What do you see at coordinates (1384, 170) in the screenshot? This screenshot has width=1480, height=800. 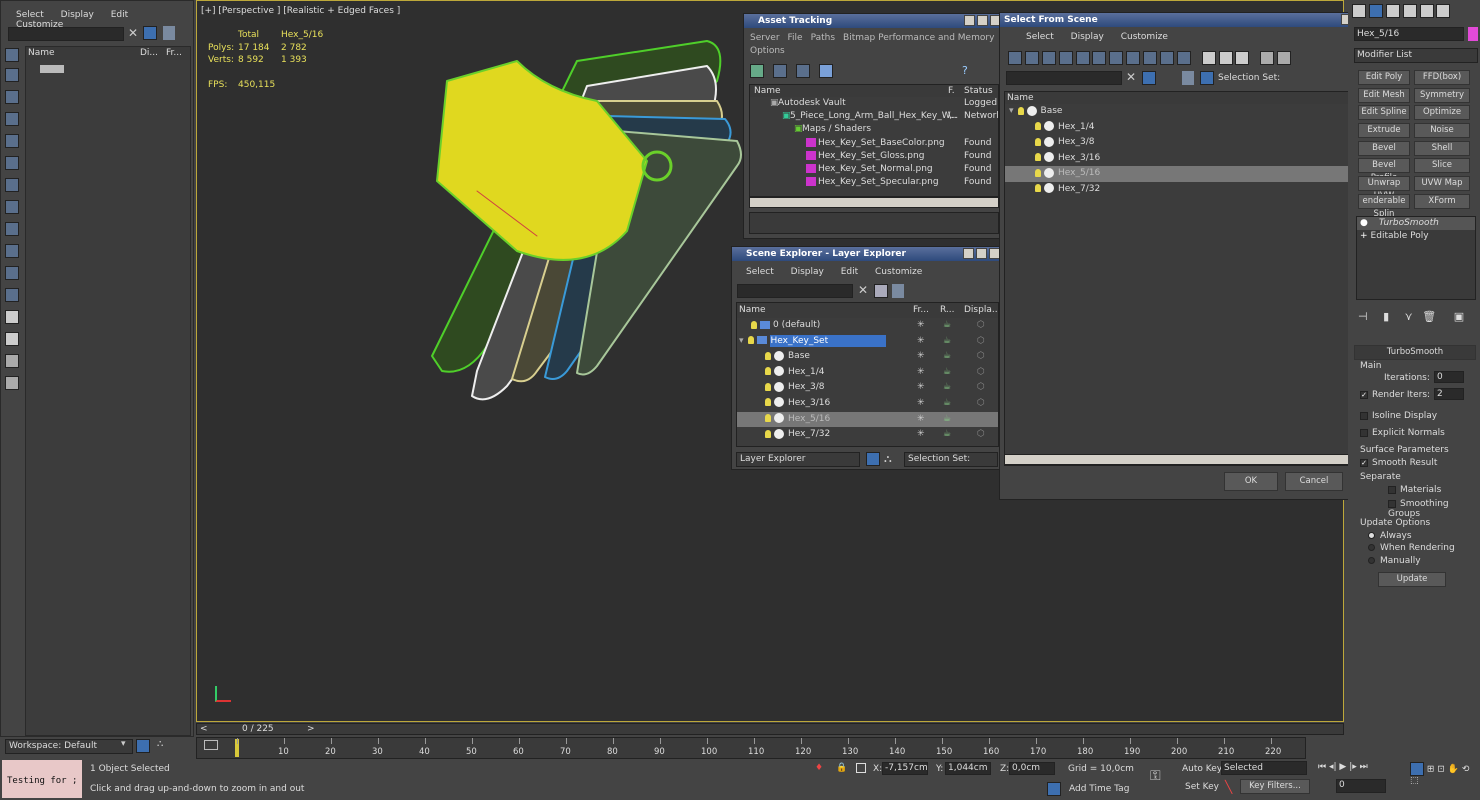 I see `bevel-profile-button: Bevel Profile` at bounding box center [1384, 170].